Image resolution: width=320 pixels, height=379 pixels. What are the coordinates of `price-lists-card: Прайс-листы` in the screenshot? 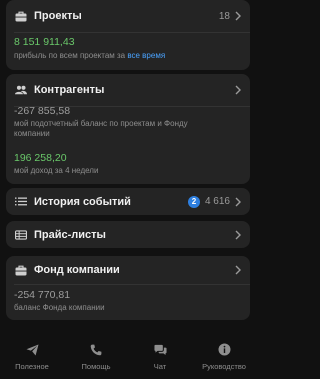 It's located at (128, 234).